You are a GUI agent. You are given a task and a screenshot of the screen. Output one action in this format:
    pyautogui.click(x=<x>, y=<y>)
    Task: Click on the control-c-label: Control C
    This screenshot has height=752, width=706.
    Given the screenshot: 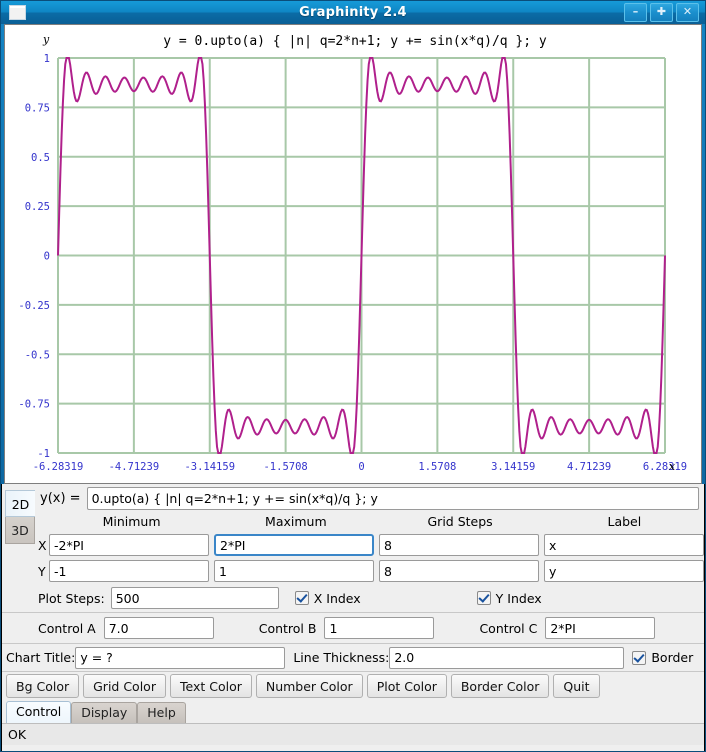 What is the action you would take?
    pyautogui.click(x=508, y=628)
    